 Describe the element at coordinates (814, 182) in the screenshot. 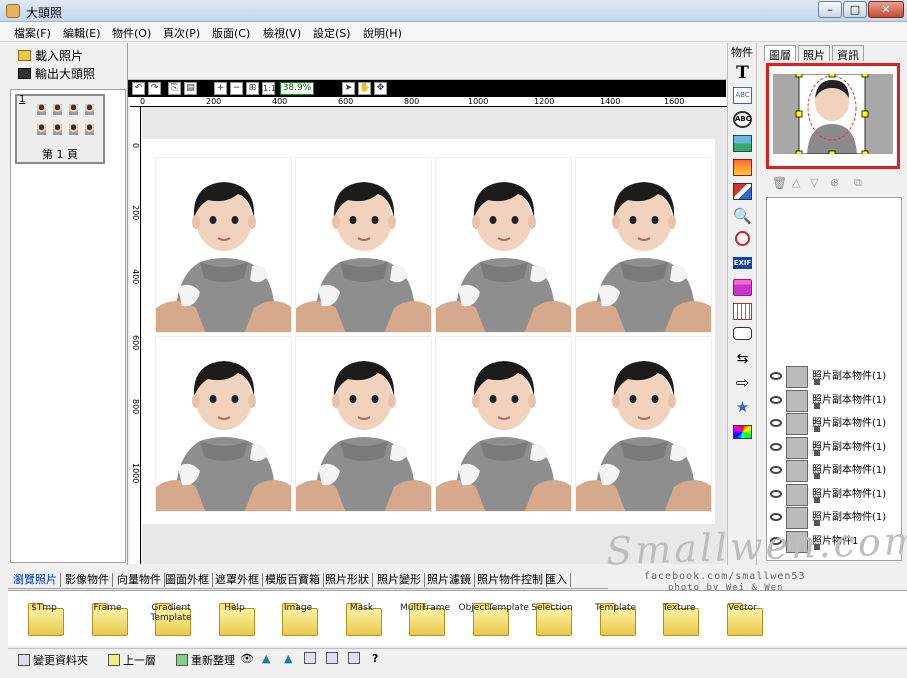

I see `move-down-icon: ▽` at that location.